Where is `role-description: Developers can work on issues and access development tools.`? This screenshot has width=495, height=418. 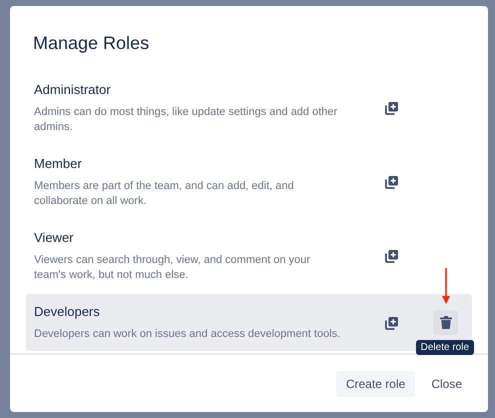 role-description: Developers can work on issues and access development tools. is located at coordinates (188, 334).